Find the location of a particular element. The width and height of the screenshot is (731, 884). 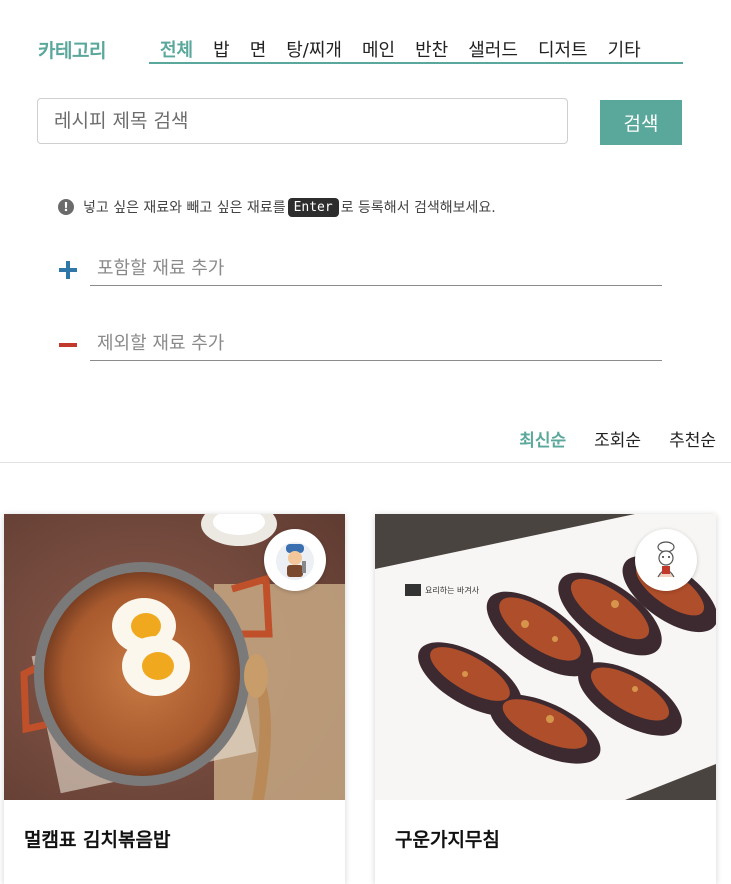

sort-options: 최신순 조회순 추천순 is located at coordinates (603, 438).